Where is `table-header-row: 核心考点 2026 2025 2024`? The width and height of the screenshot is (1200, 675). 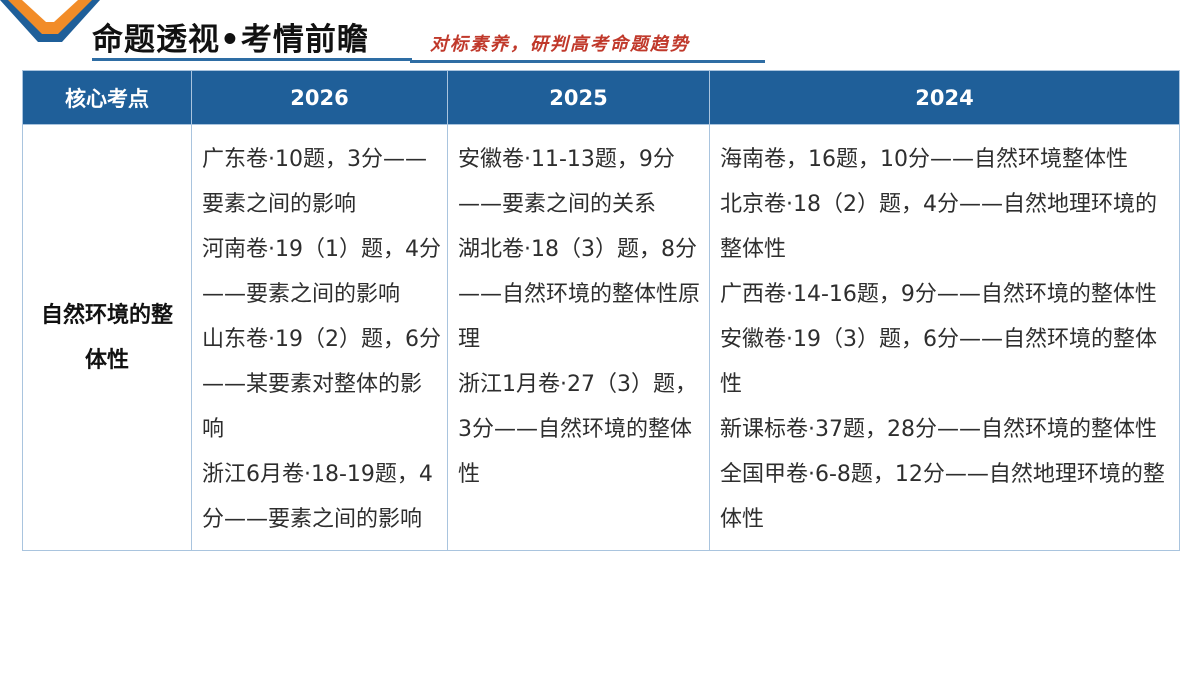 table-header-row: 核心考点 2026 2025 2024 is located at coordinates (601, 97).